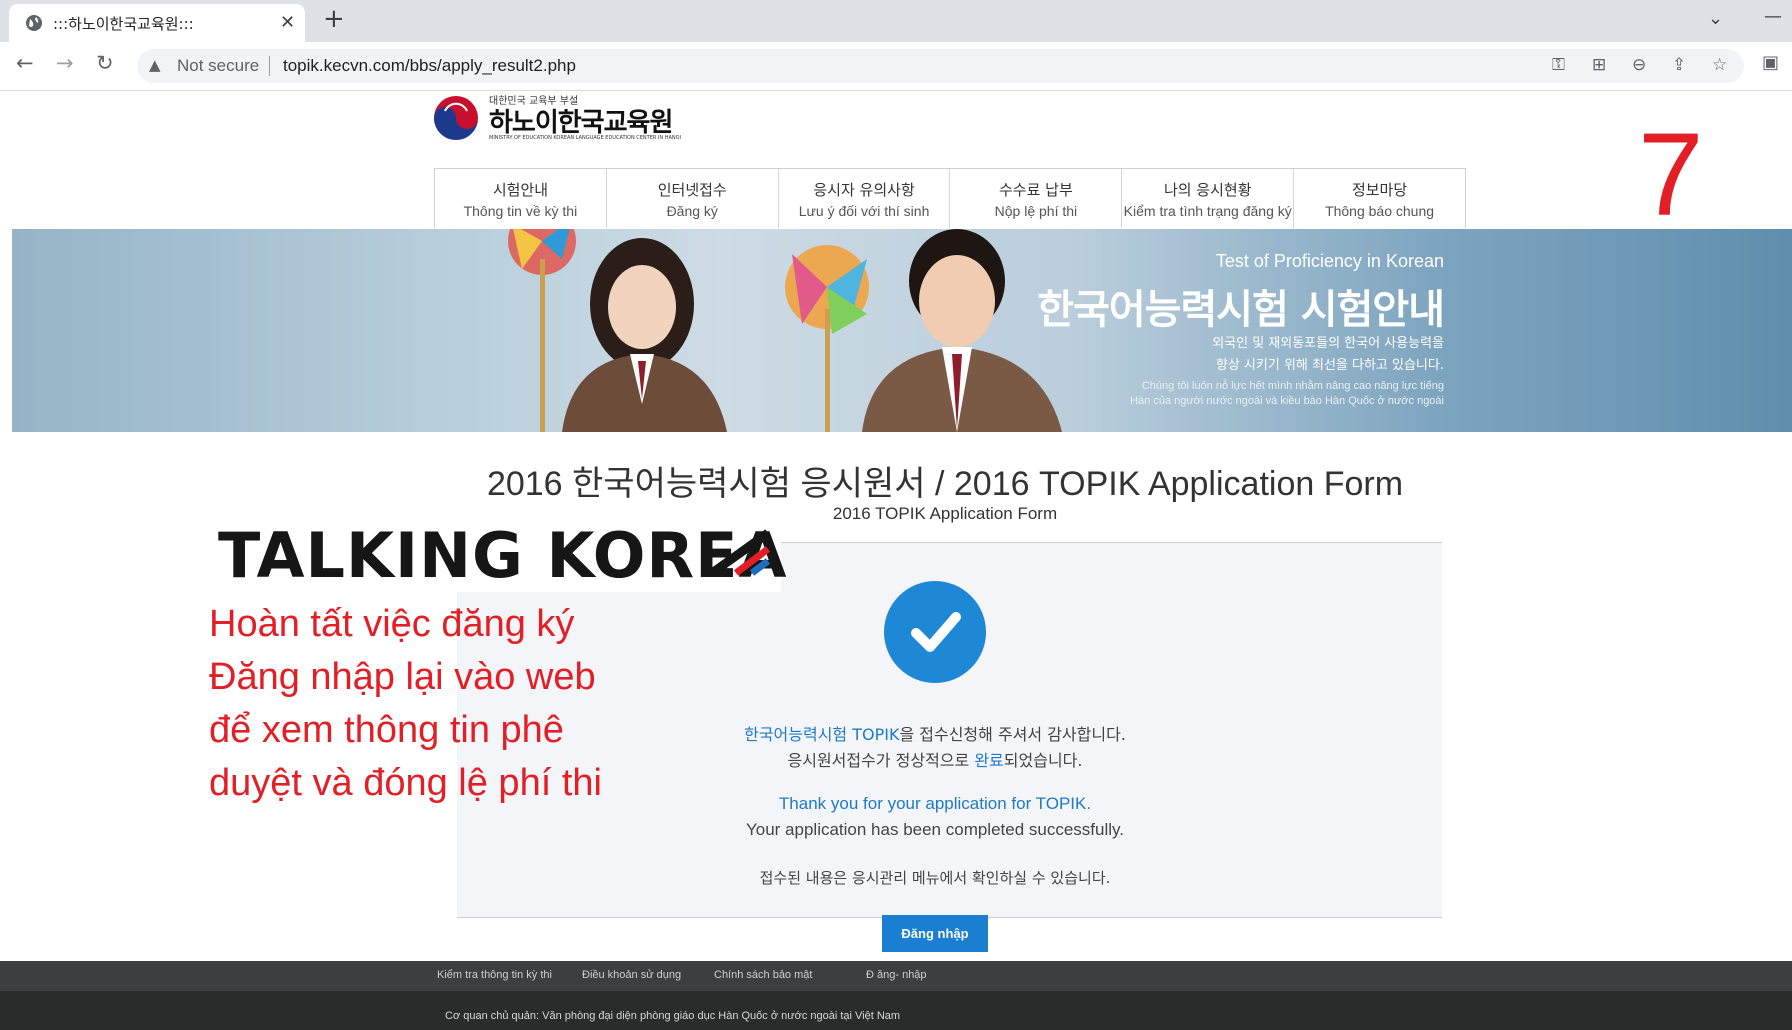 Image resolution: width=1792 pixels, height=1030 pixels. What do you see at coordinates (520, 211) in the screenshot?
I see `nav-label-vi: Thông tin về kỳ thi` at bounding box center [520, 211].